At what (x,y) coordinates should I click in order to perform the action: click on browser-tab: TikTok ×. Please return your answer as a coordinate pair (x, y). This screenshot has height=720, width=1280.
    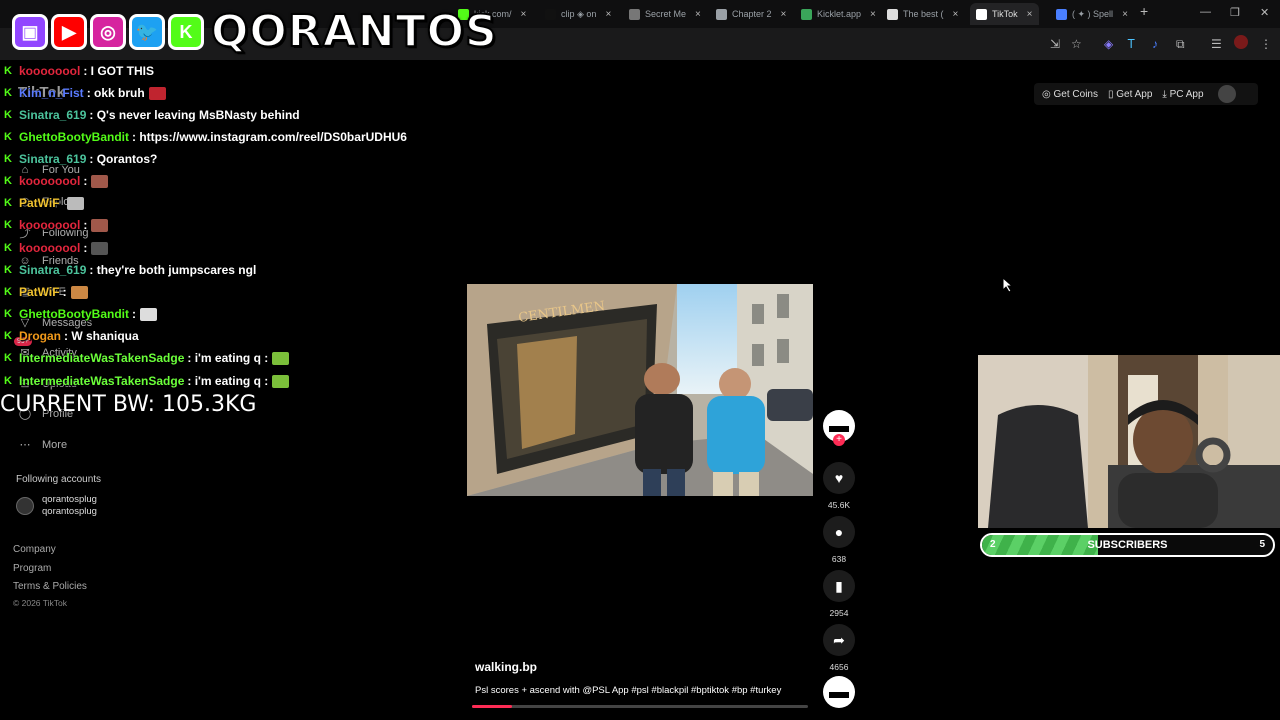
    Looking at the image, I should click on (1004, 14).